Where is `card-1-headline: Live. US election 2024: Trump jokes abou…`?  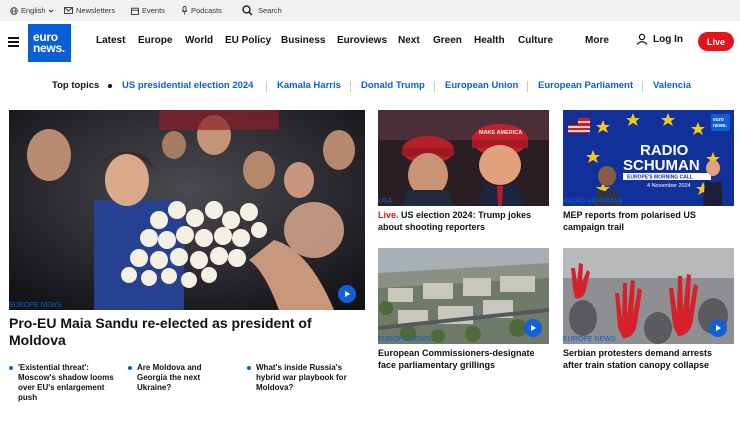 card-1-headline: Live. US election 2024: Trump jokes abou… is located at coordinates (463, 221).